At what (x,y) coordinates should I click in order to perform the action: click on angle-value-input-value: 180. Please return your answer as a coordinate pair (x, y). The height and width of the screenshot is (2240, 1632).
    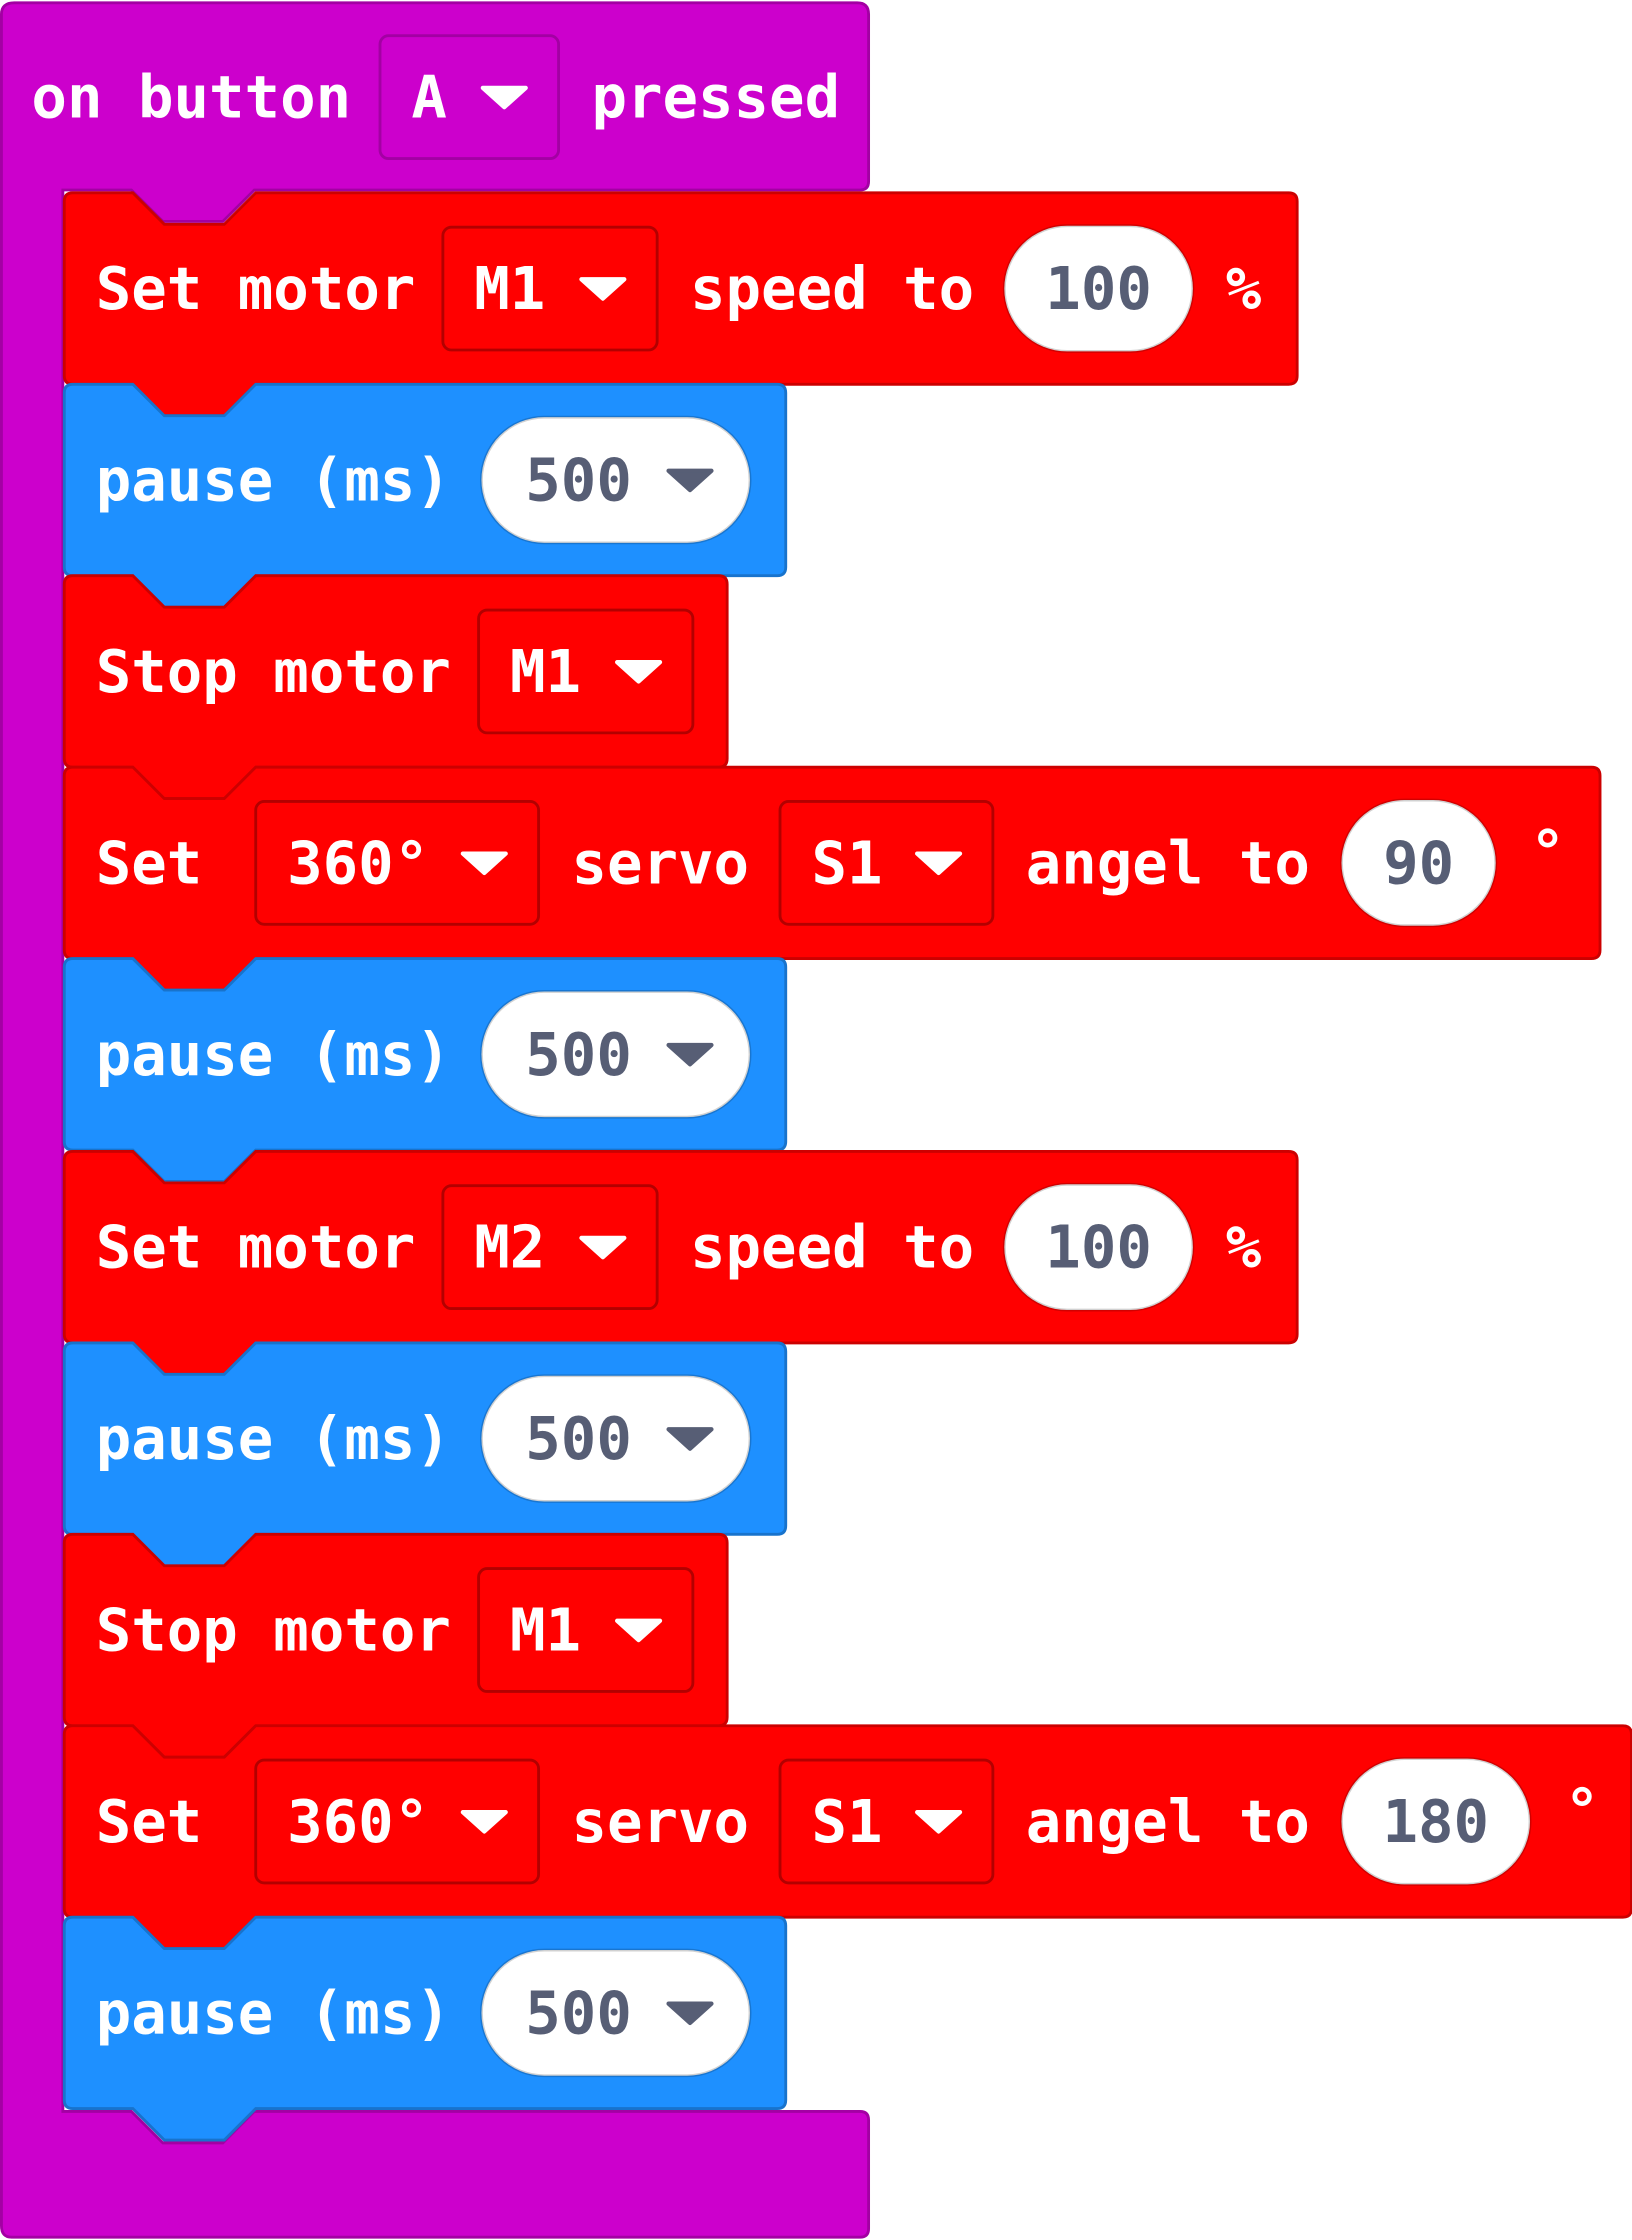
    Looking at the image, I should click on (1435, 1821).